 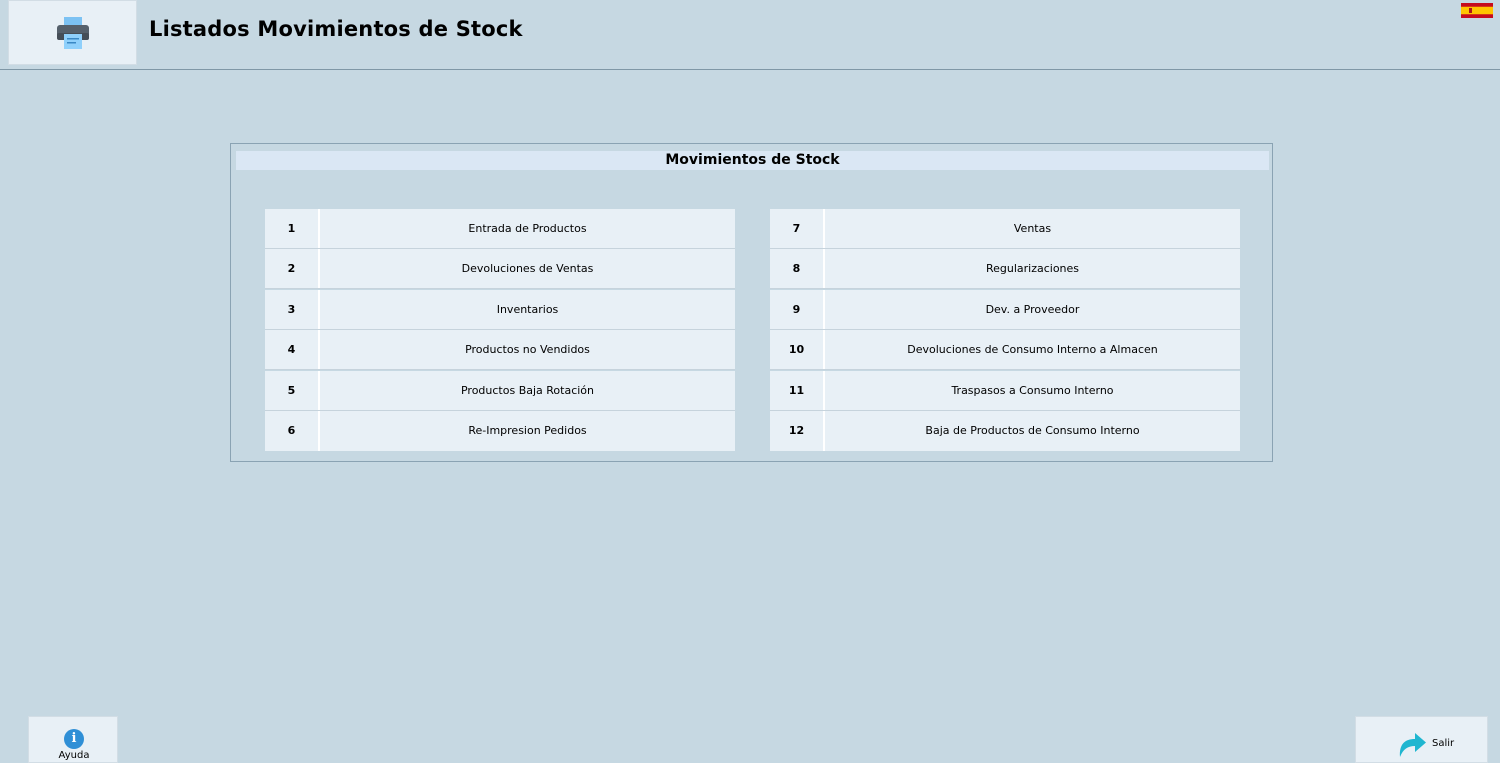 What do you see at coordinates (1443, 743) in the screenshot?
I see `exit-label: Salir` at bounding box center [1443, 743].